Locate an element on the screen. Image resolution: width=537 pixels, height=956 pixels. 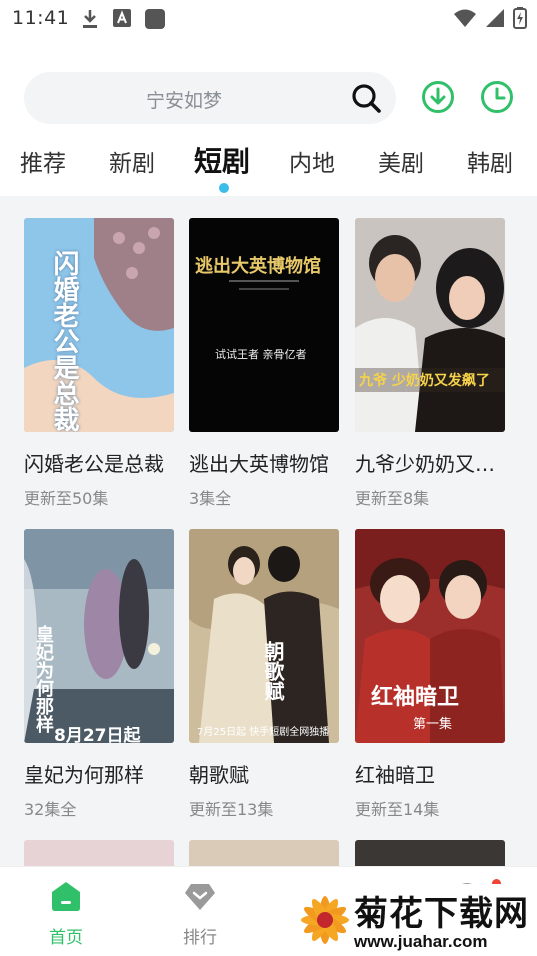
tab-us-dramas: 美剧 is located at coordinates (401, 161).